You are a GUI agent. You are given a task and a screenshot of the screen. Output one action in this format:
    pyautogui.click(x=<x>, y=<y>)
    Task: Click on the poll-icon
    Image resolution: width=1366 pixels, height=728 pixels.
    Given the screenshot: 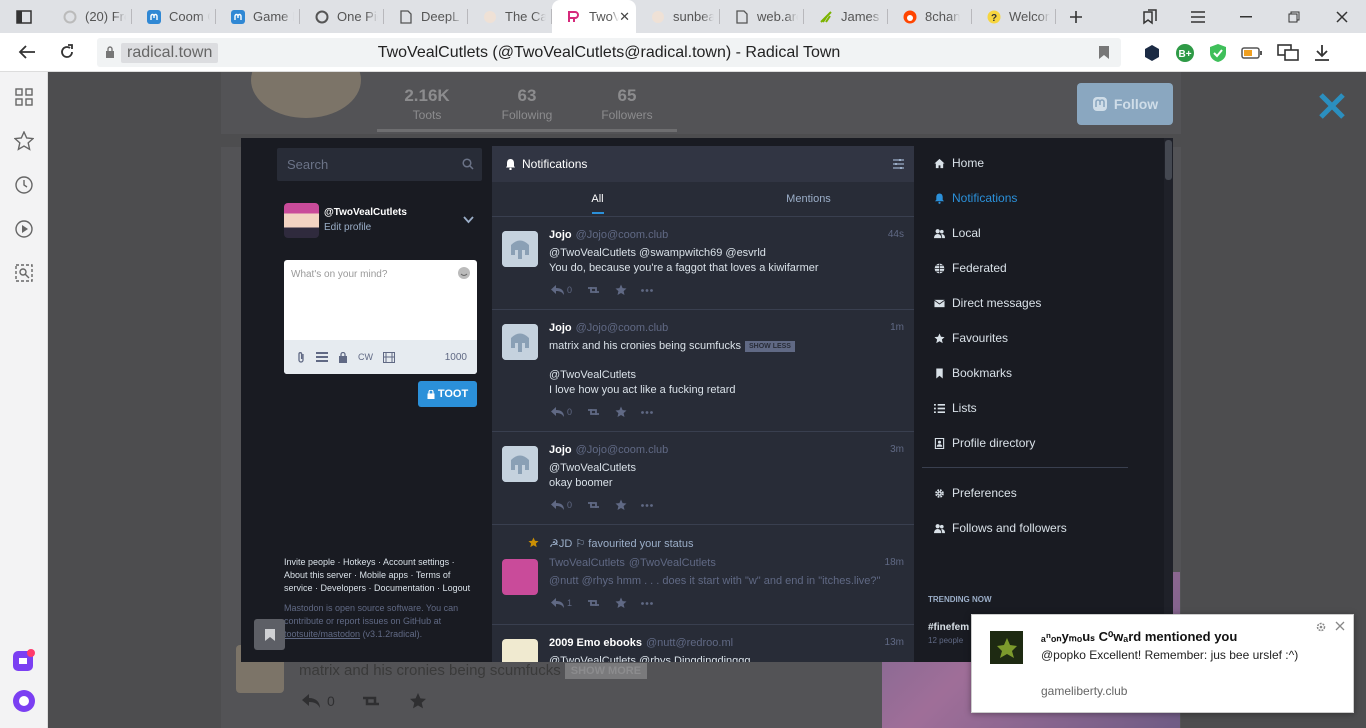 What is the action you would take?
    pyautogui.click(x=322, y=357)
    